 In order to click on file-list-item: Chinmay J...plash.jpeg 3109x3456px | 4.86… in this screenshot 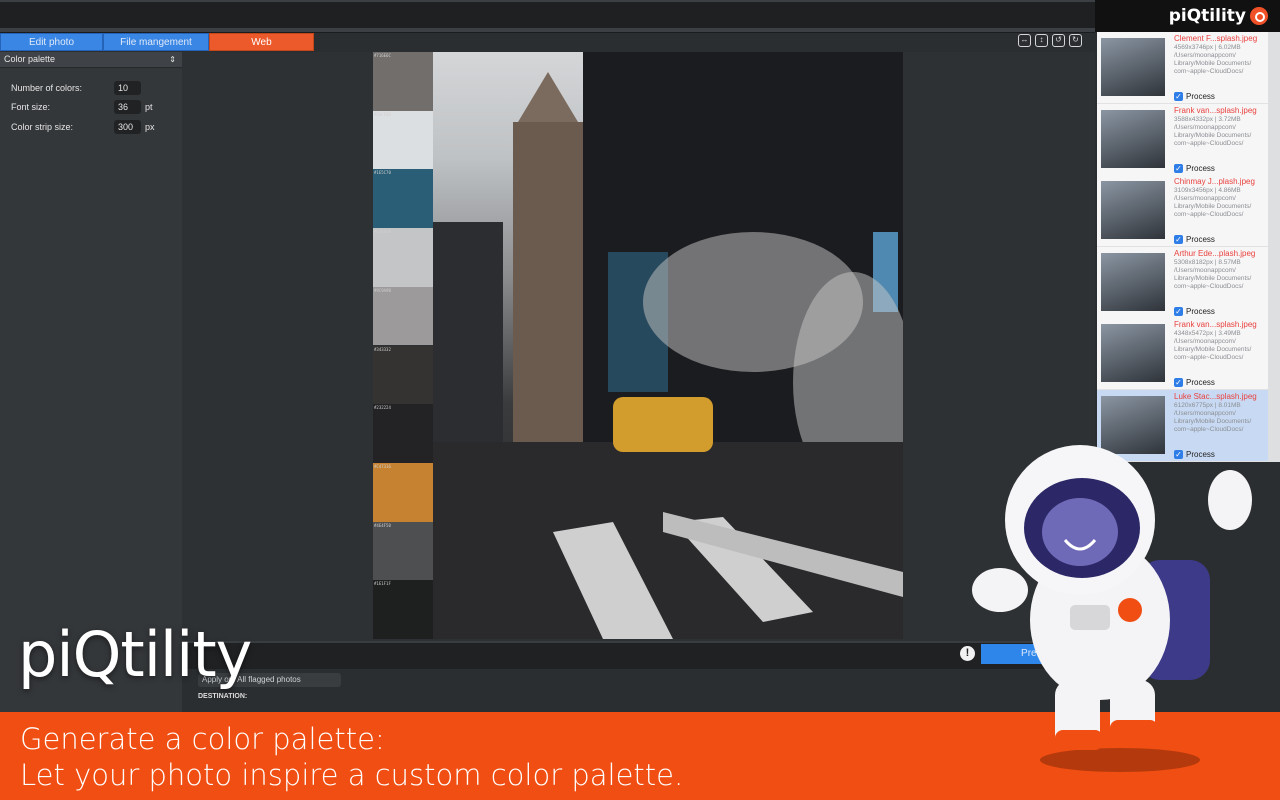, I will do `click(1182, 211)`.